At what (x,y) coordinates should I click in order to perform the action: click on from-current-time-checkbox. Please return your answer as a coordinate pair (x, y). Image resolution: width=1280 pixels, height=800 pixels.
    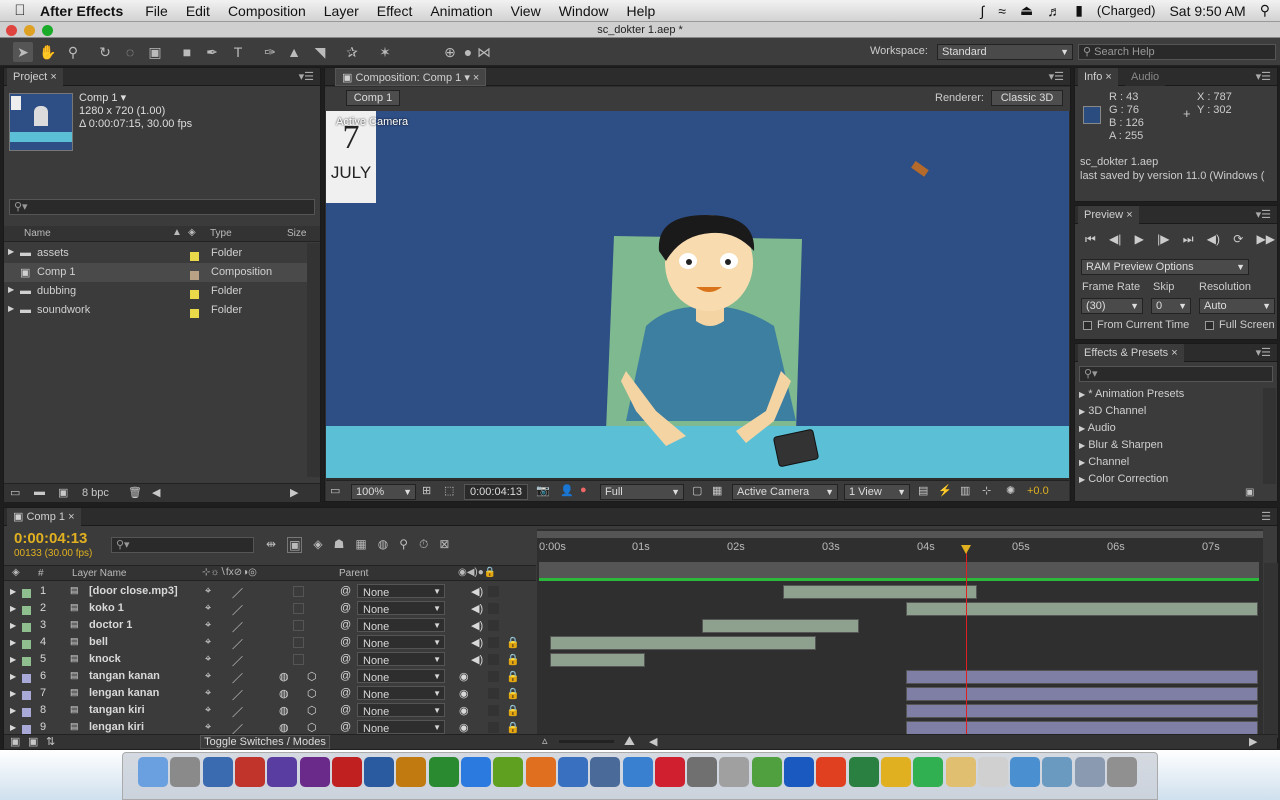
    Looking at the image, I should click on (1087, 325).